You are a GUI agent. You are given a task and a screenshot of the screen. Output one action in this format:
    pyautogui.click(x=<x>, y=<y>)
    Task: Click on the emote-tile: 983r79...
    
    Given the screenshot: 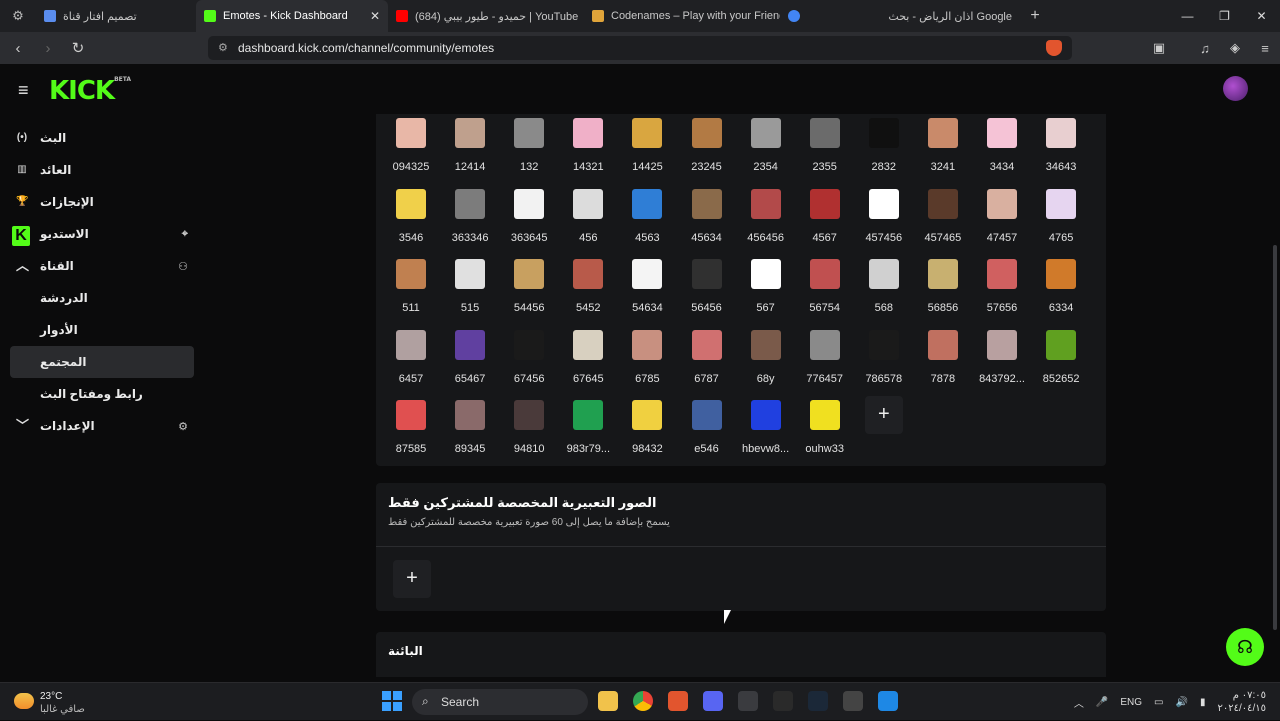 What is the action you would take?
    pyautogui.click(x=588, y=427)
    